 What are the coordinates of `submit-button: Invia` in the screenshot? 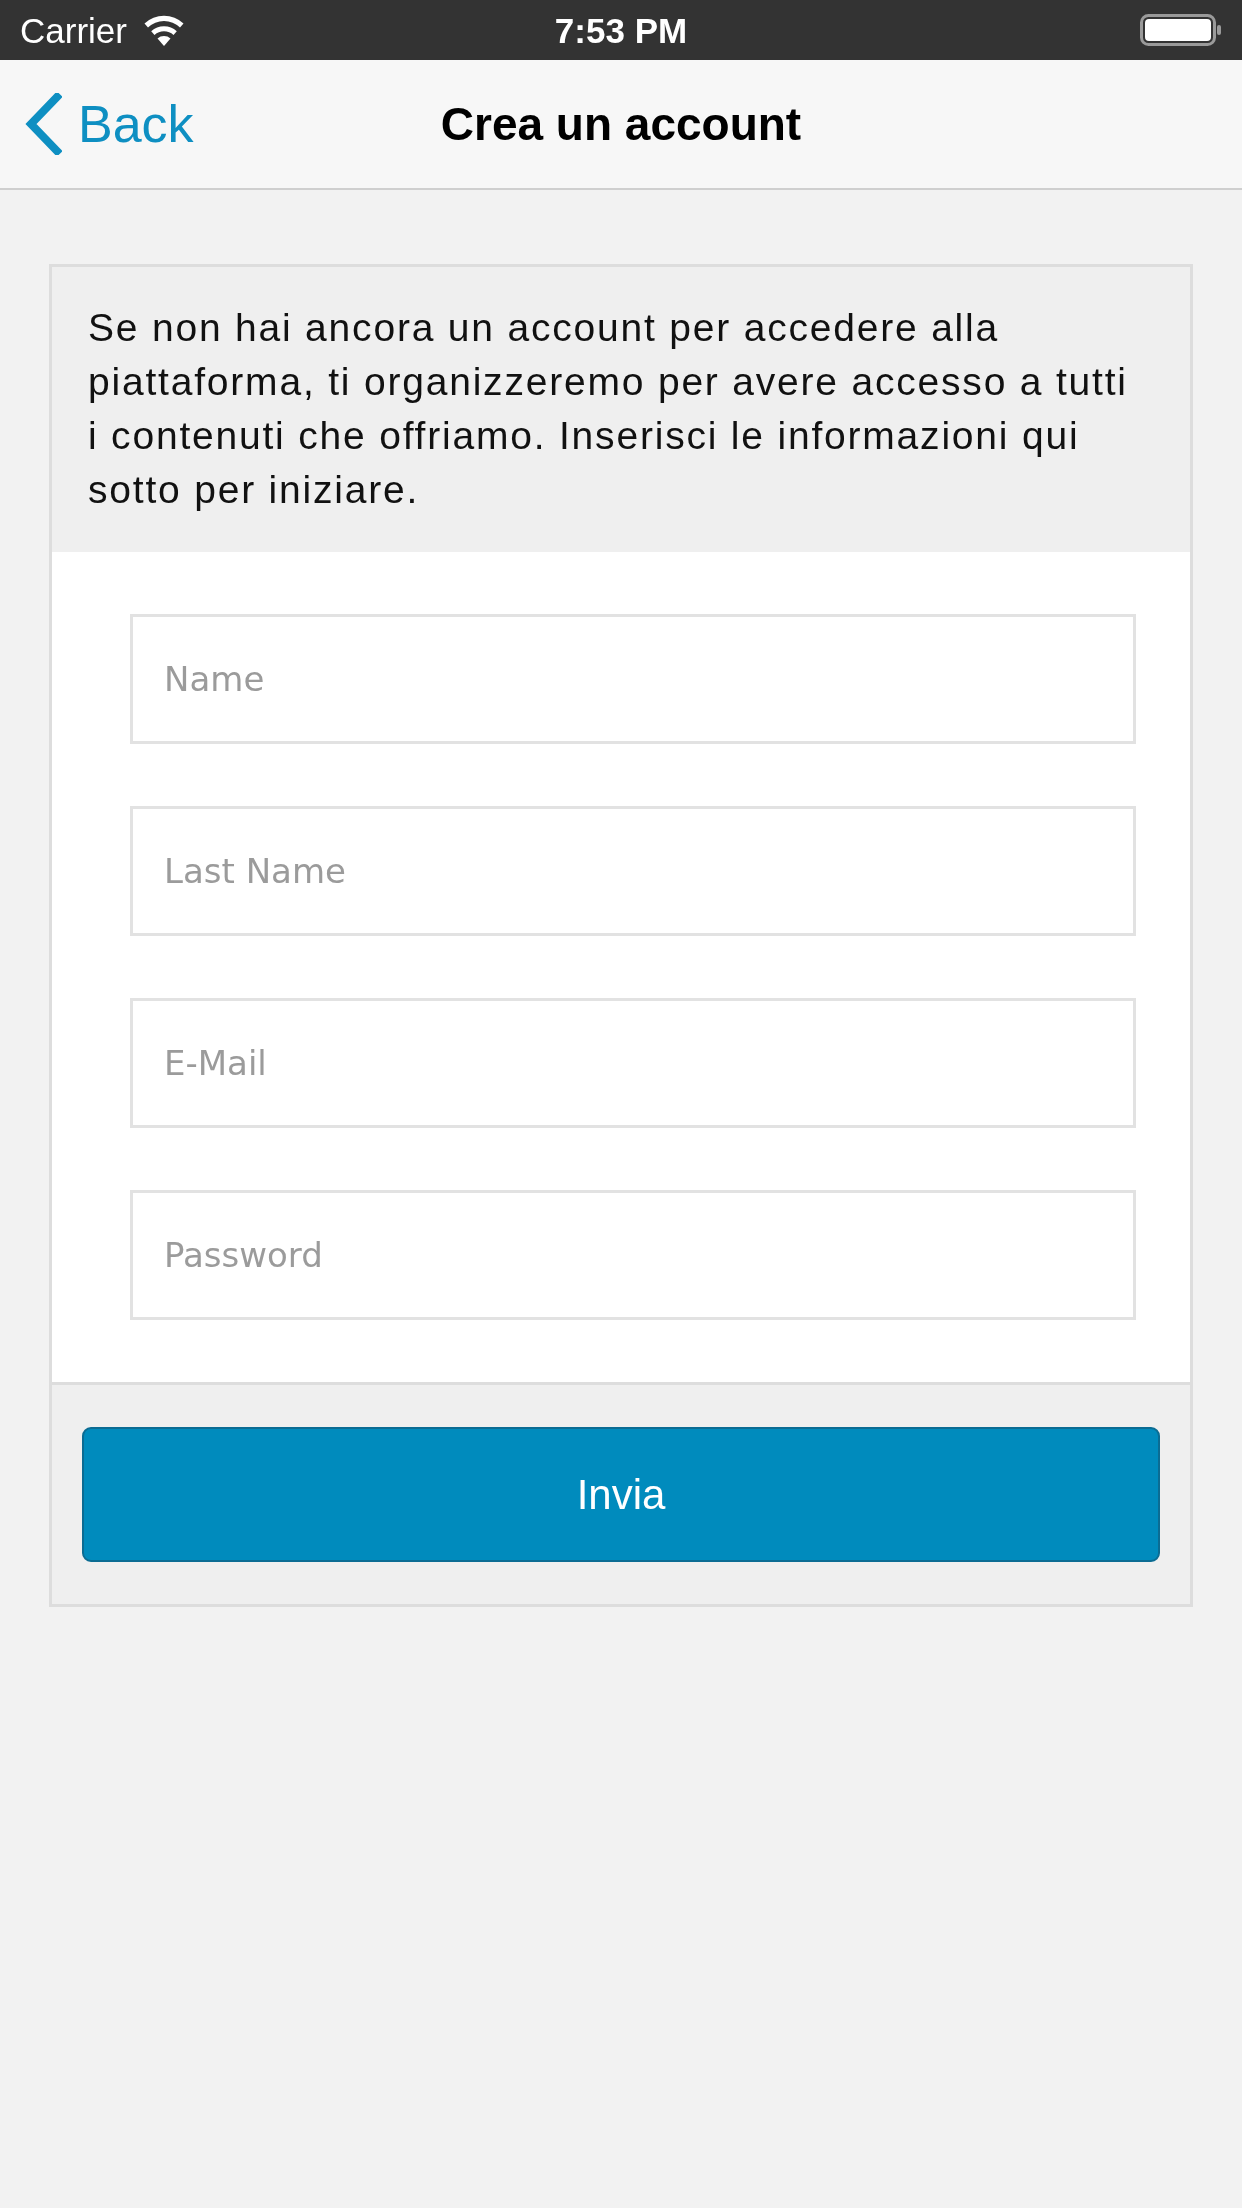 It's located at (621, 1494).